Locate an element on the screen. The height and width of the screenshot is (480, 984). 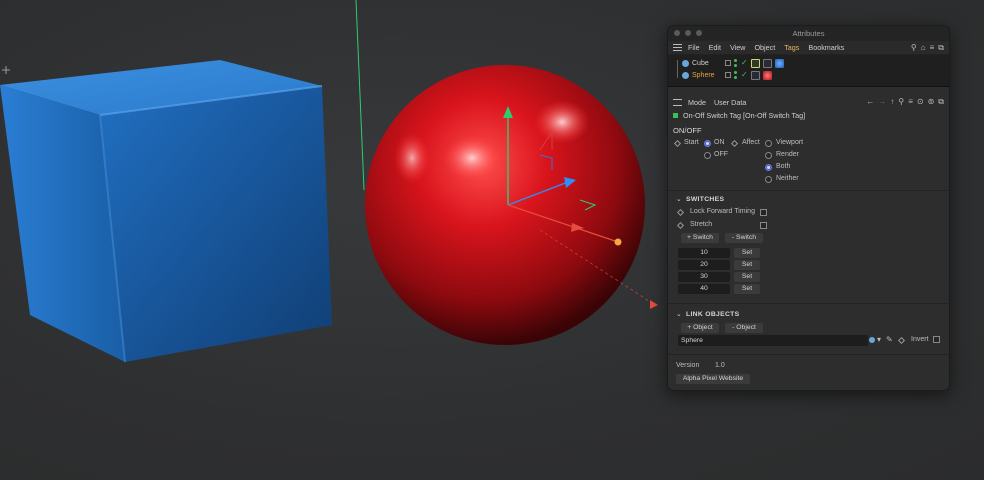
add-object-button: + Object is located at coordinates (700, 328).